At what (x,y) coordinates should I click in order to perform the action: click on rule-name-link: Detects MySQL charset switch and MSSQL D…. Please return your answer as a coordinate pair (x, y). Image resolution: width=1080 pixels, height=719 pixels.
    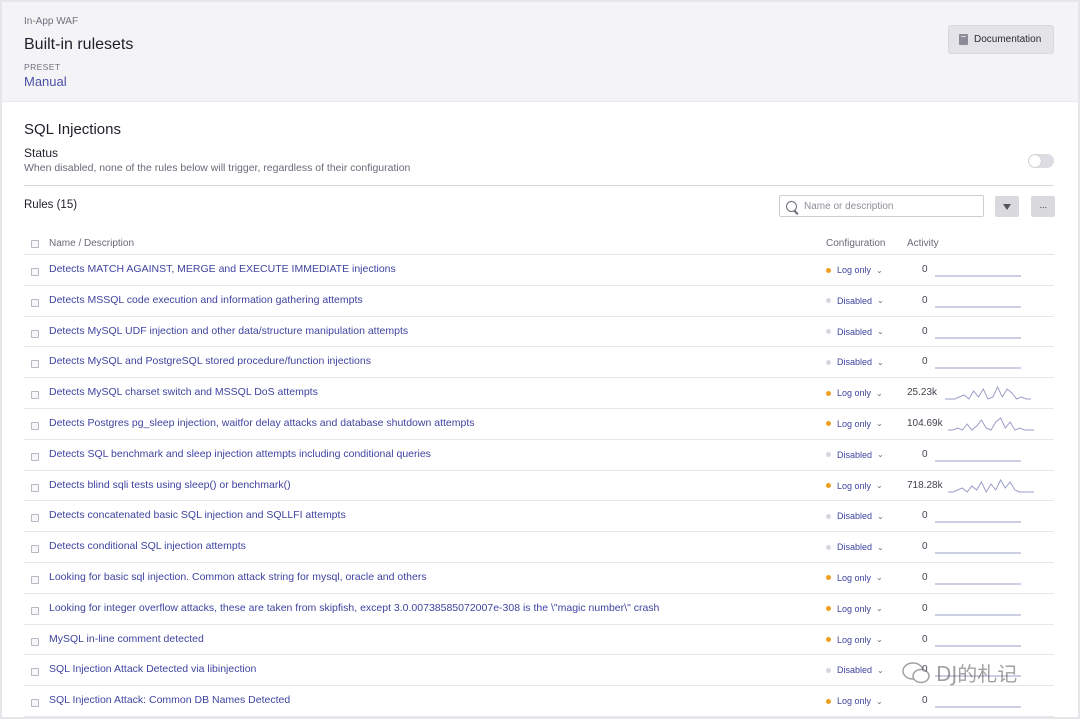
    Looking at the image, I should click on (183, 392).